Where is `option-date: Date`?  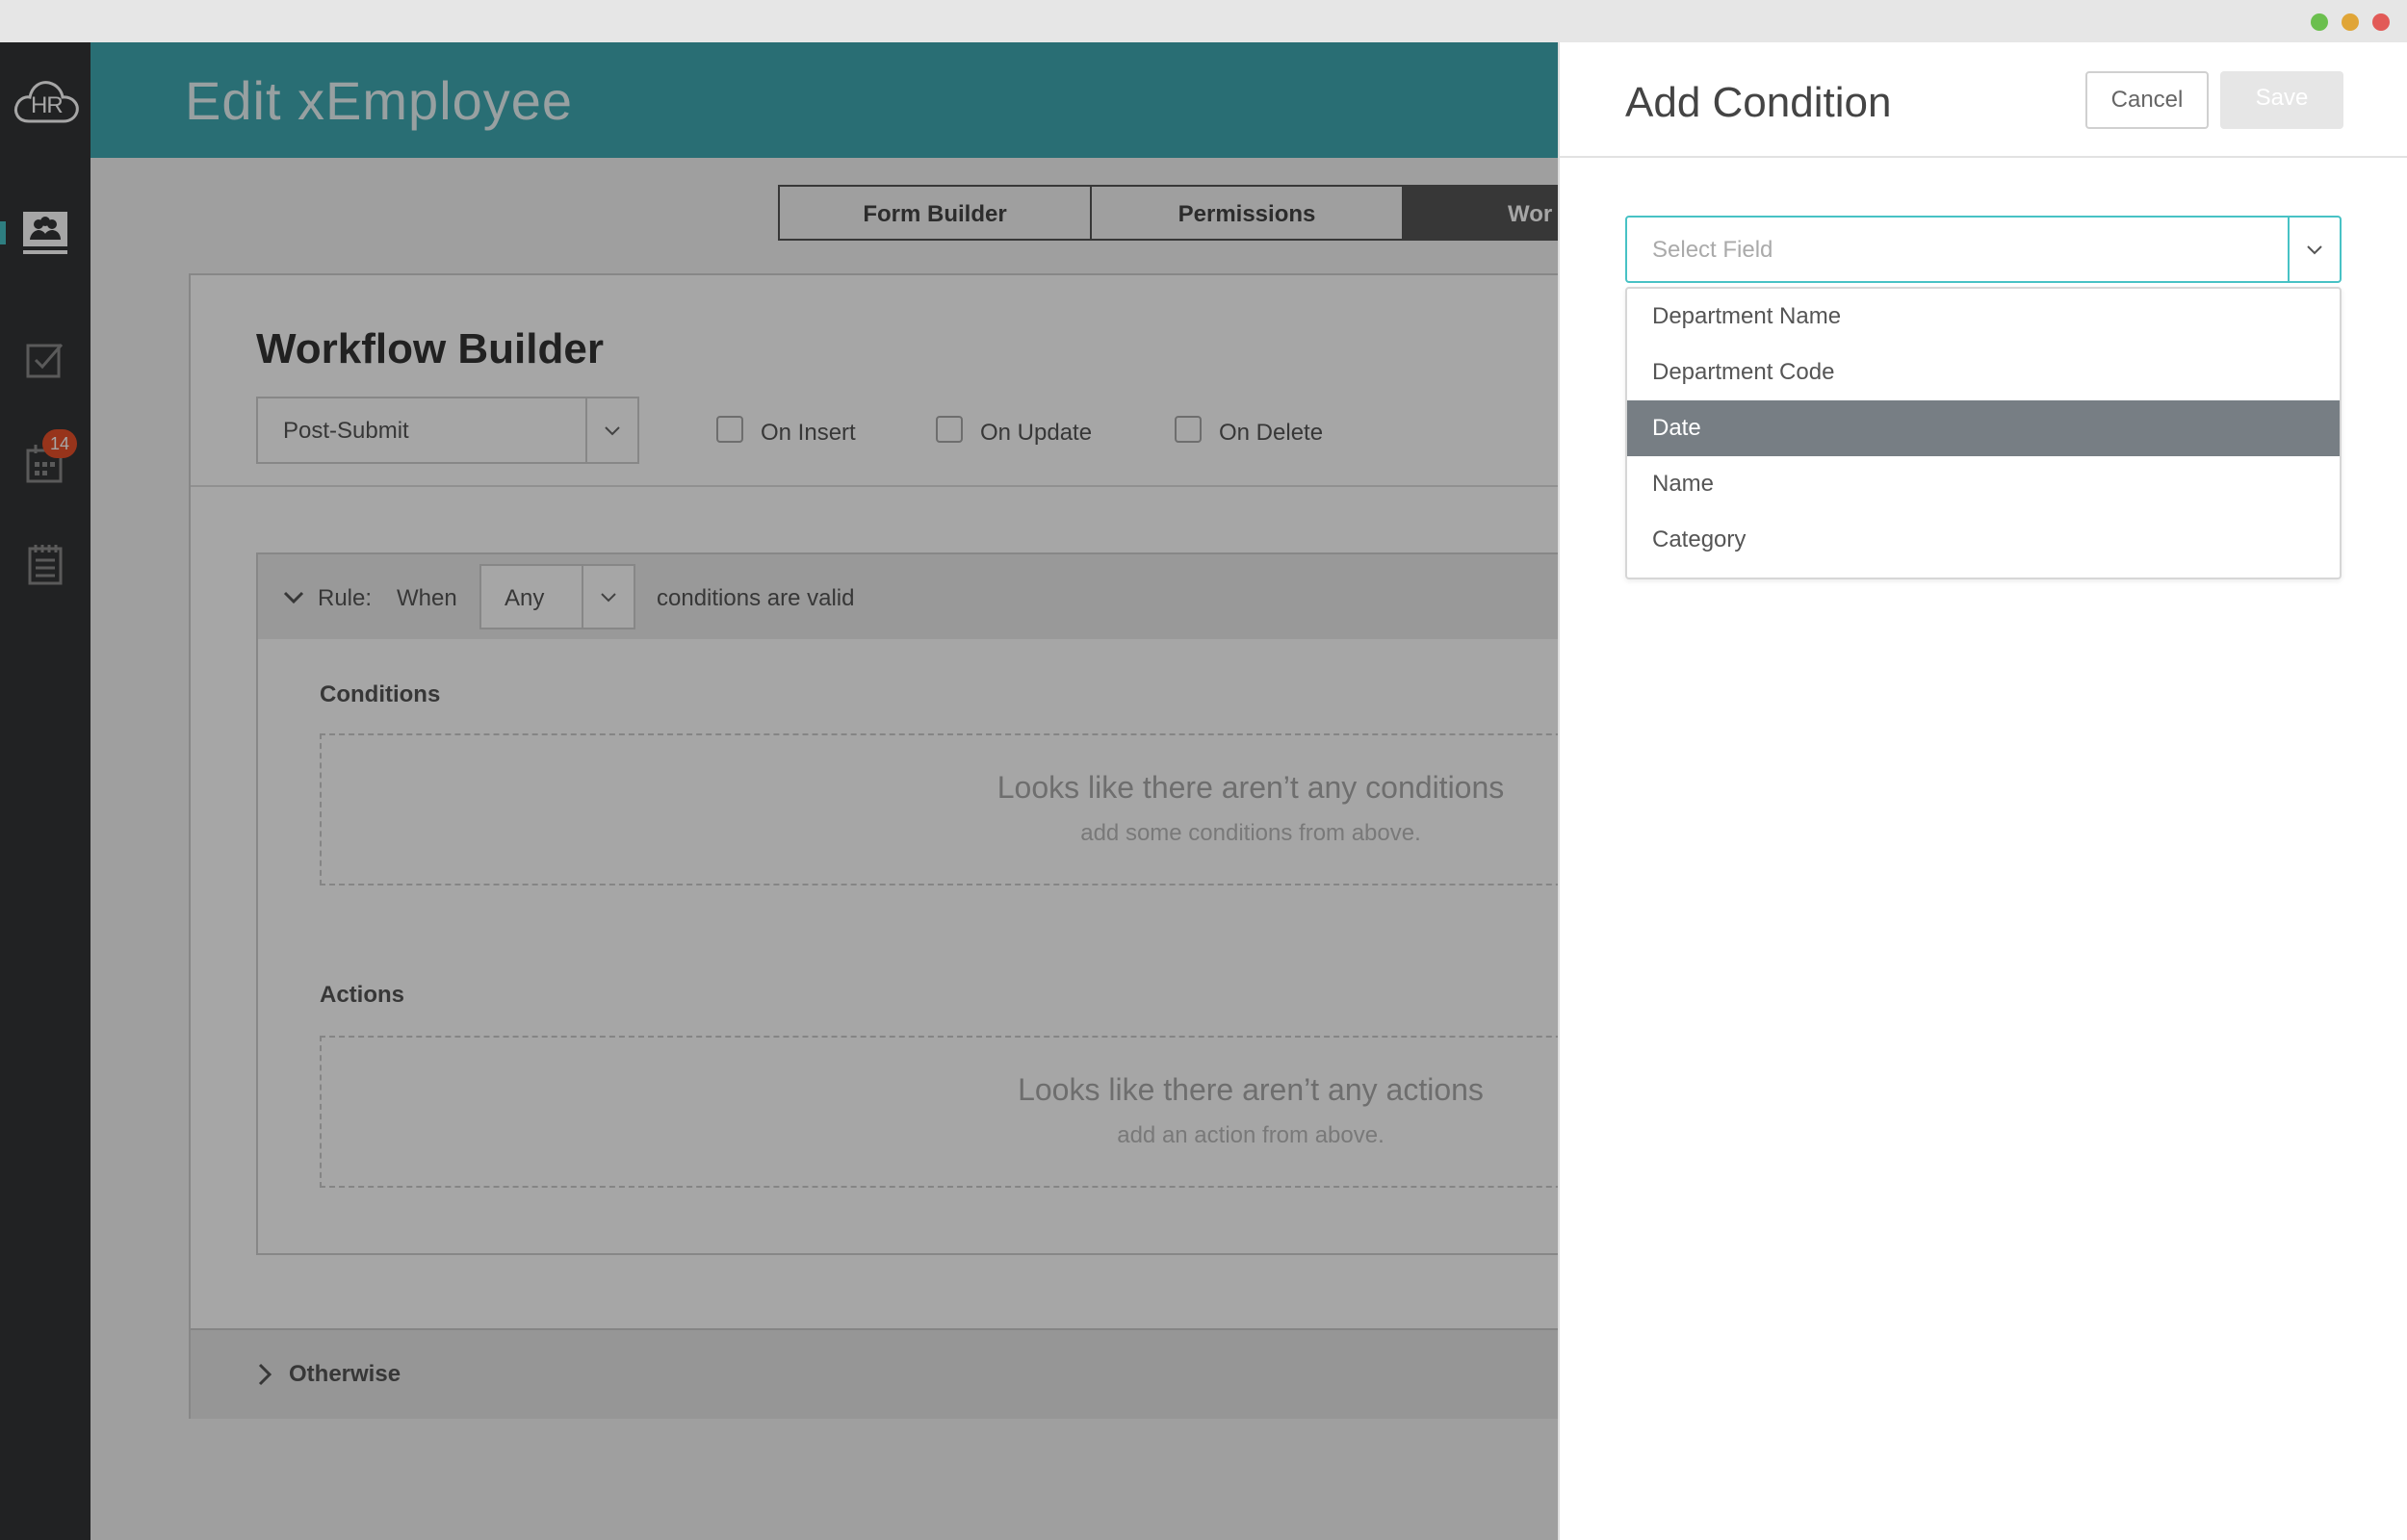 option-date: Date is located at coordinates (1983, 428).